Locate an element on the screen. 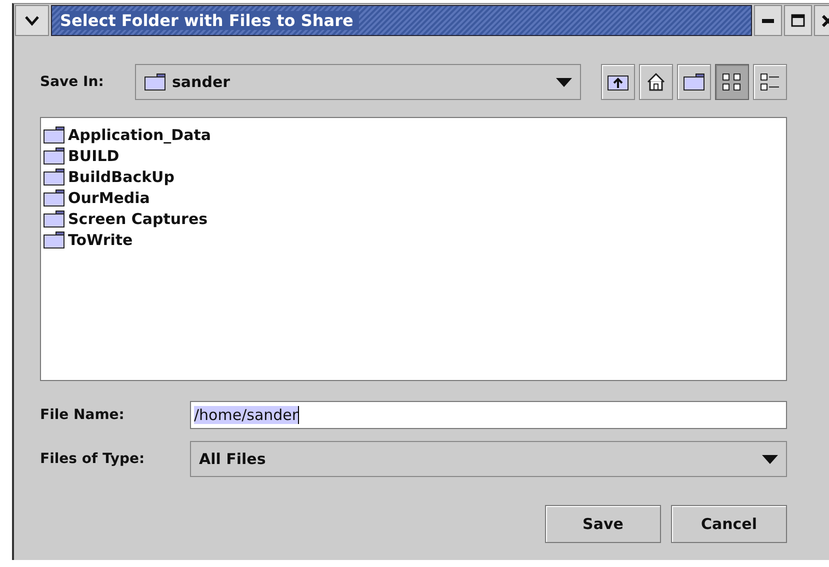 The image size is (829, 567). save-in-label: Save In: is located at coordinates (72, 82).